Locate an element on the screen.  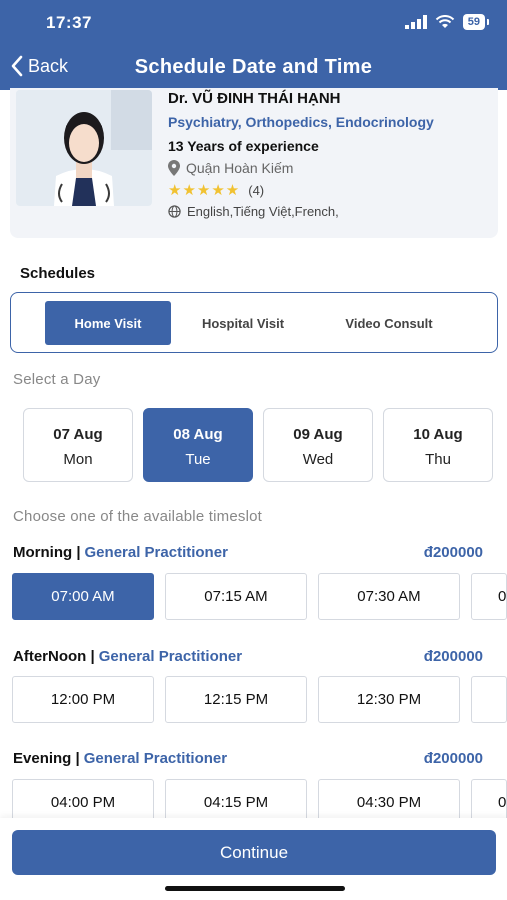
doctor-location-text: Quận Hoàn Kiếm is located at coordinates (240, 168).